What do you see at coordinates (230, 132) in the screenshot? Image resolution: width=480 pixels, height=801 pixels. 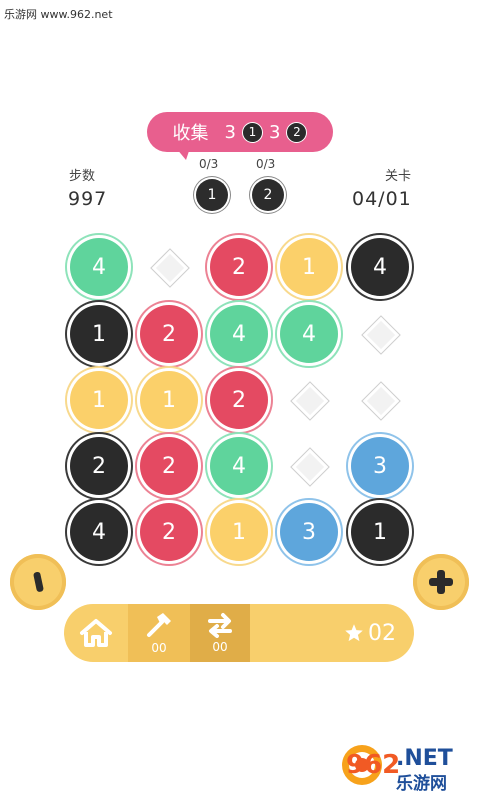 I see `collect-count-1: 3` at bounding box center [230, 132].